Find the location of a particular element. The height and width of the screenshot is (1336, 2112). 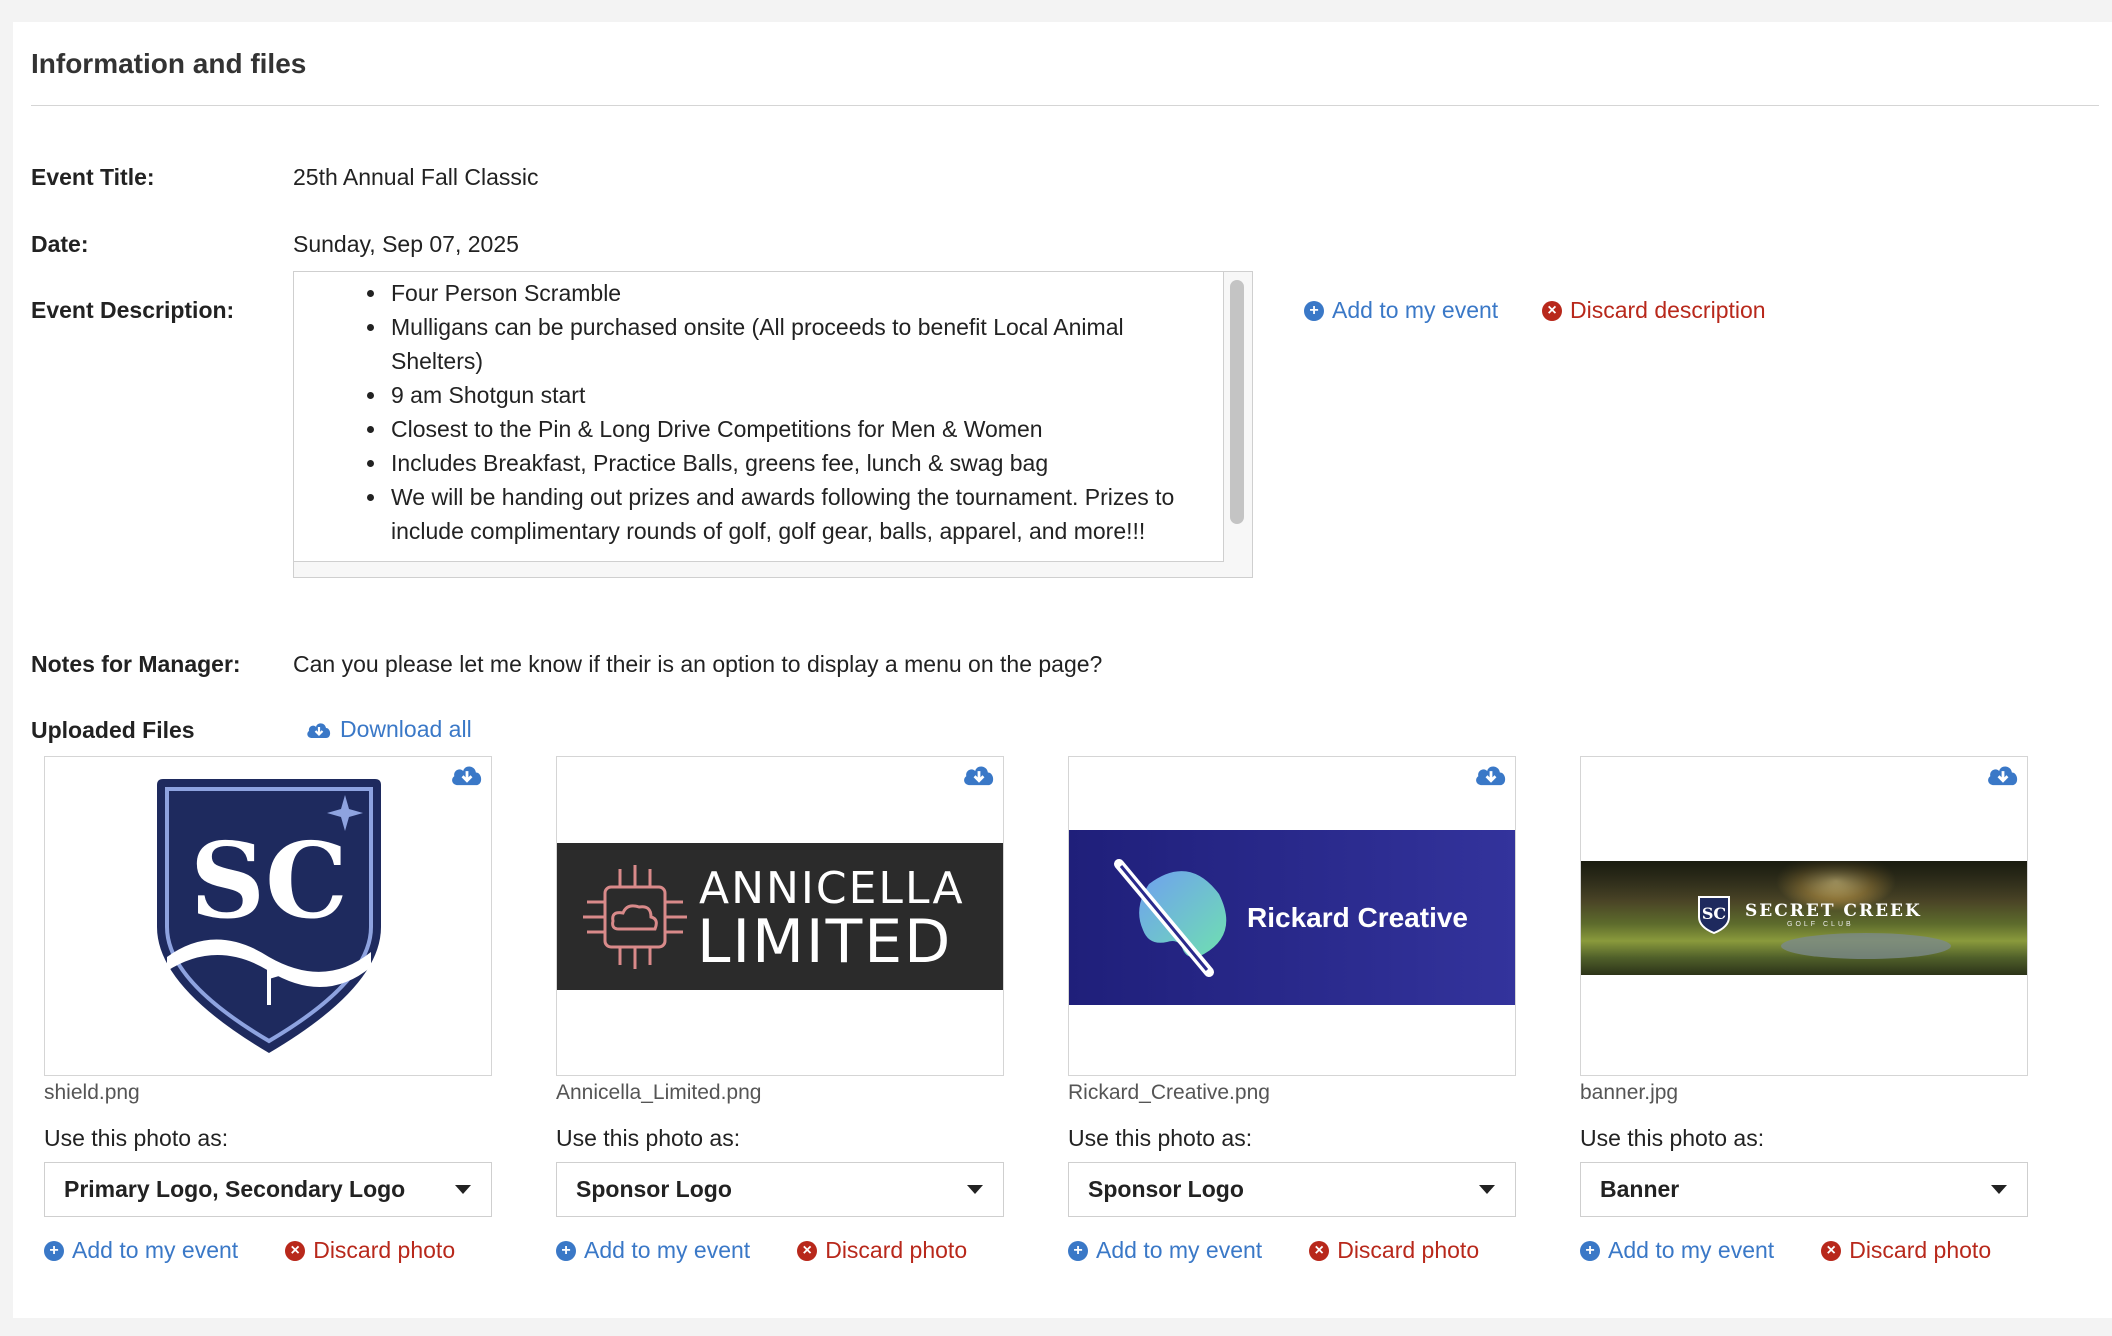

sc-badge-icon: SC is located at coordinates (1714, 915).